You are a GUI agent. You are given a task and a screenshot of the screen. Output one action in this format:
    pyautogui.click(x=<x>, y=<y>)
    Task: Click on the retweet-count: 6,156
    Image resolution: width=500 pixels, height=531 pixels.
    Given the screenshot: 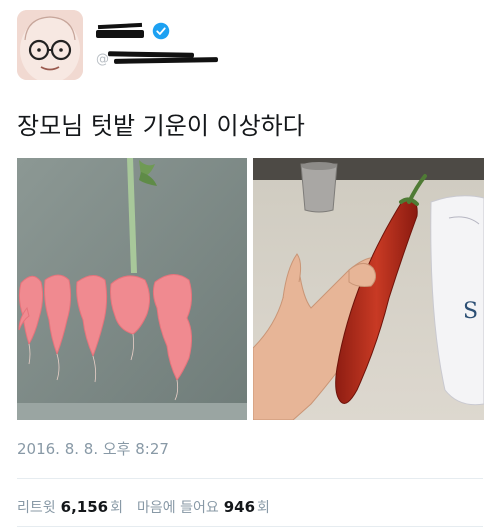 What is the action you would take?
    pyautogui.click(x=84, y=507)
    